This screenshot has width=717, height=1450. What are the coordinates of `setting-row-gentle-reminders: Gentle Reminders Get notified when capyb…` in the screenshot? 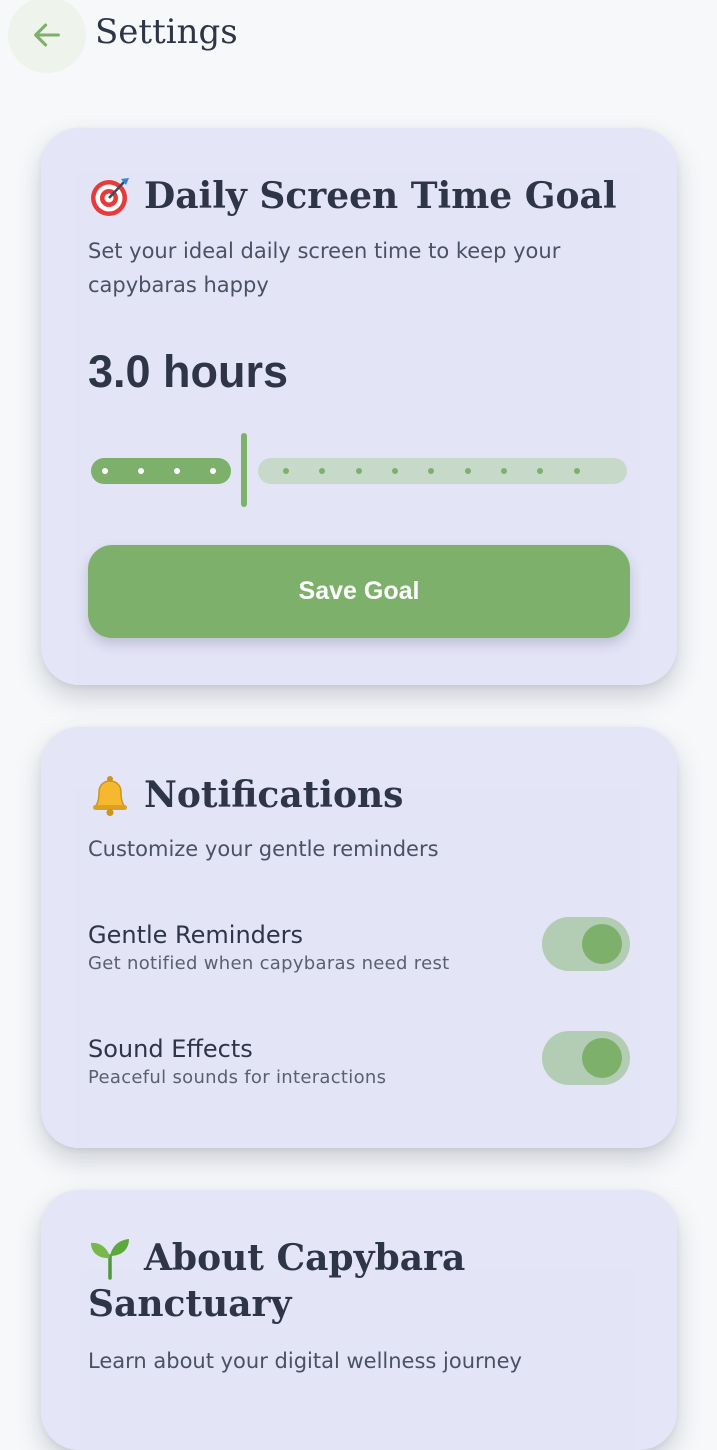 It's located at (359, 953).